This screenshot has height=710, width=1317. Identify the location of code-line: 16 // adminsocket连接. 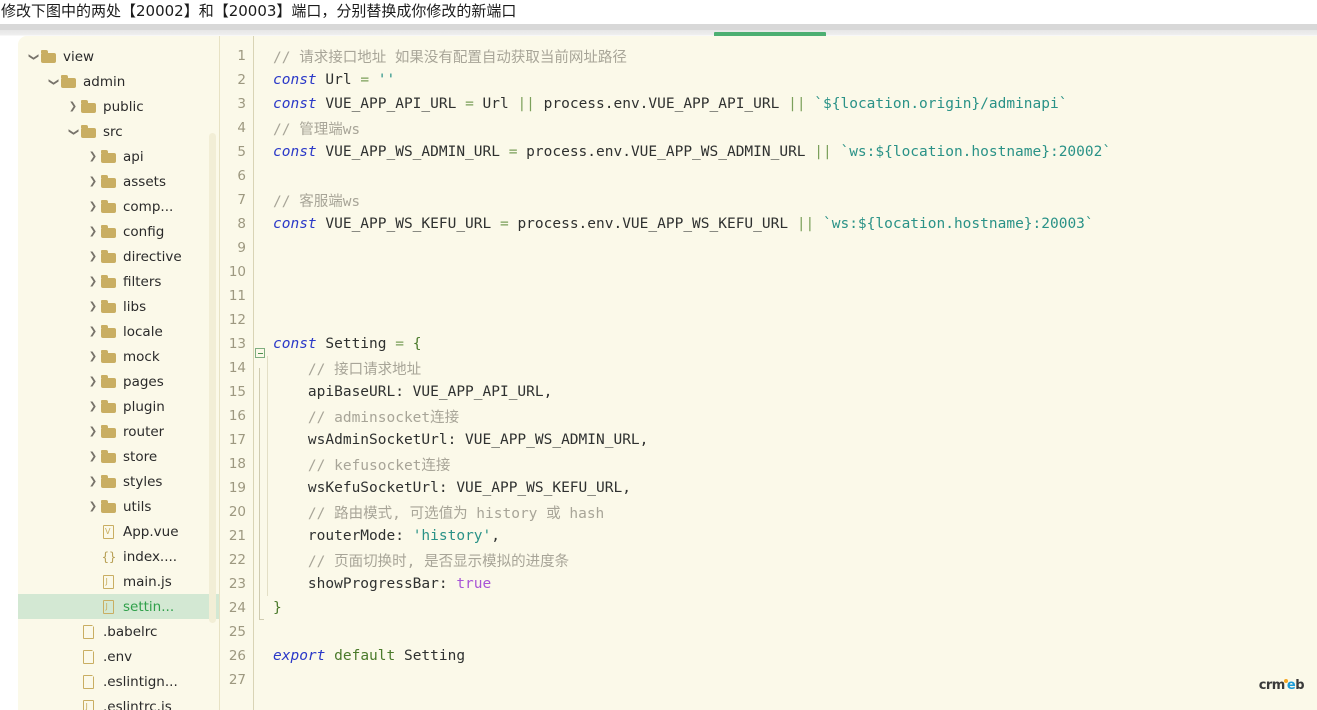
(768, 422).